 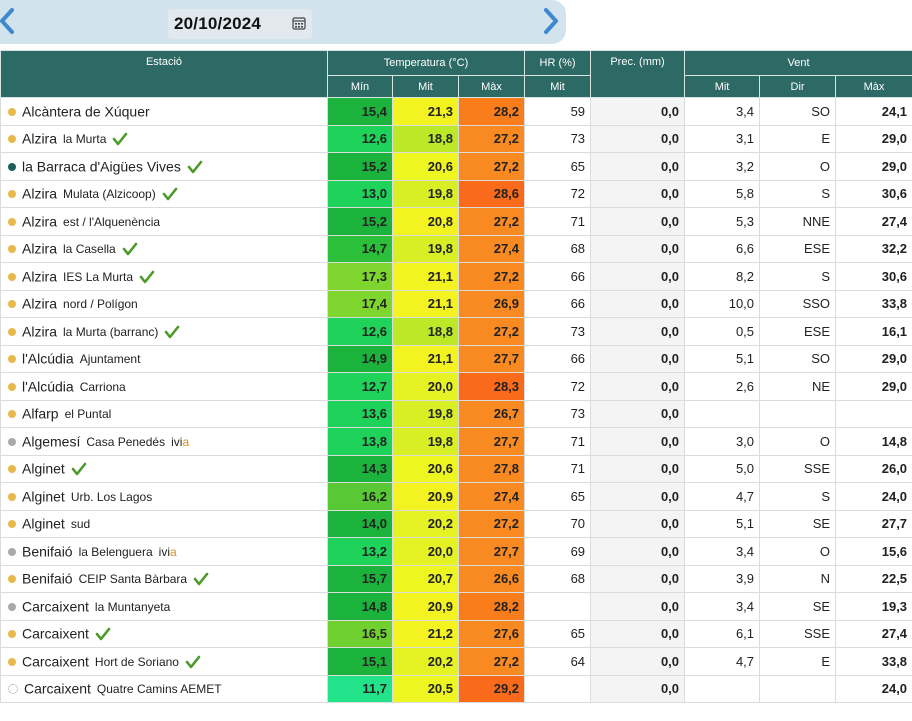 What do you see at coordinates (873, 551) in the screenshot?
I see `wind-max-cell: 15,6` at bounding box center [873, 551].